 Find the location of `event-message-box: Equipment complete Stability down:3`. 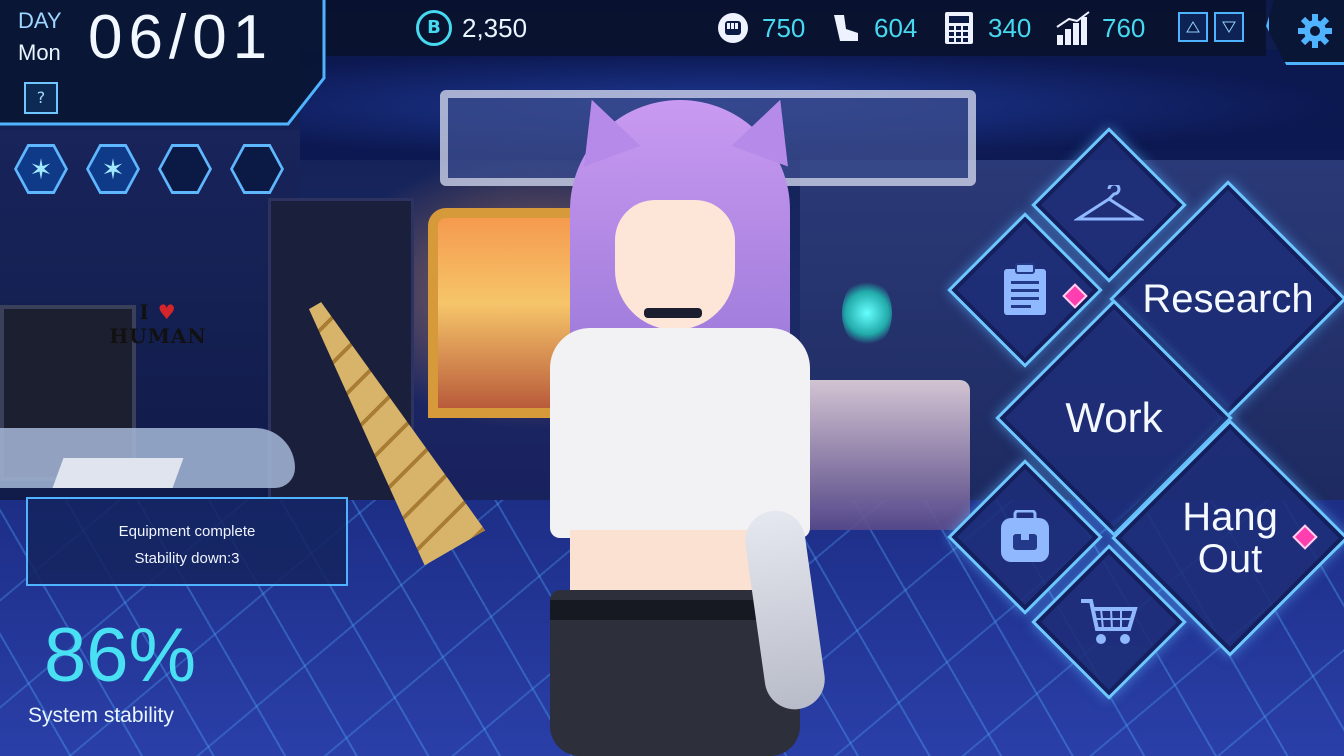

event-message-box: Equipment complete Stability down:3 is located at coordinates (187, 541).